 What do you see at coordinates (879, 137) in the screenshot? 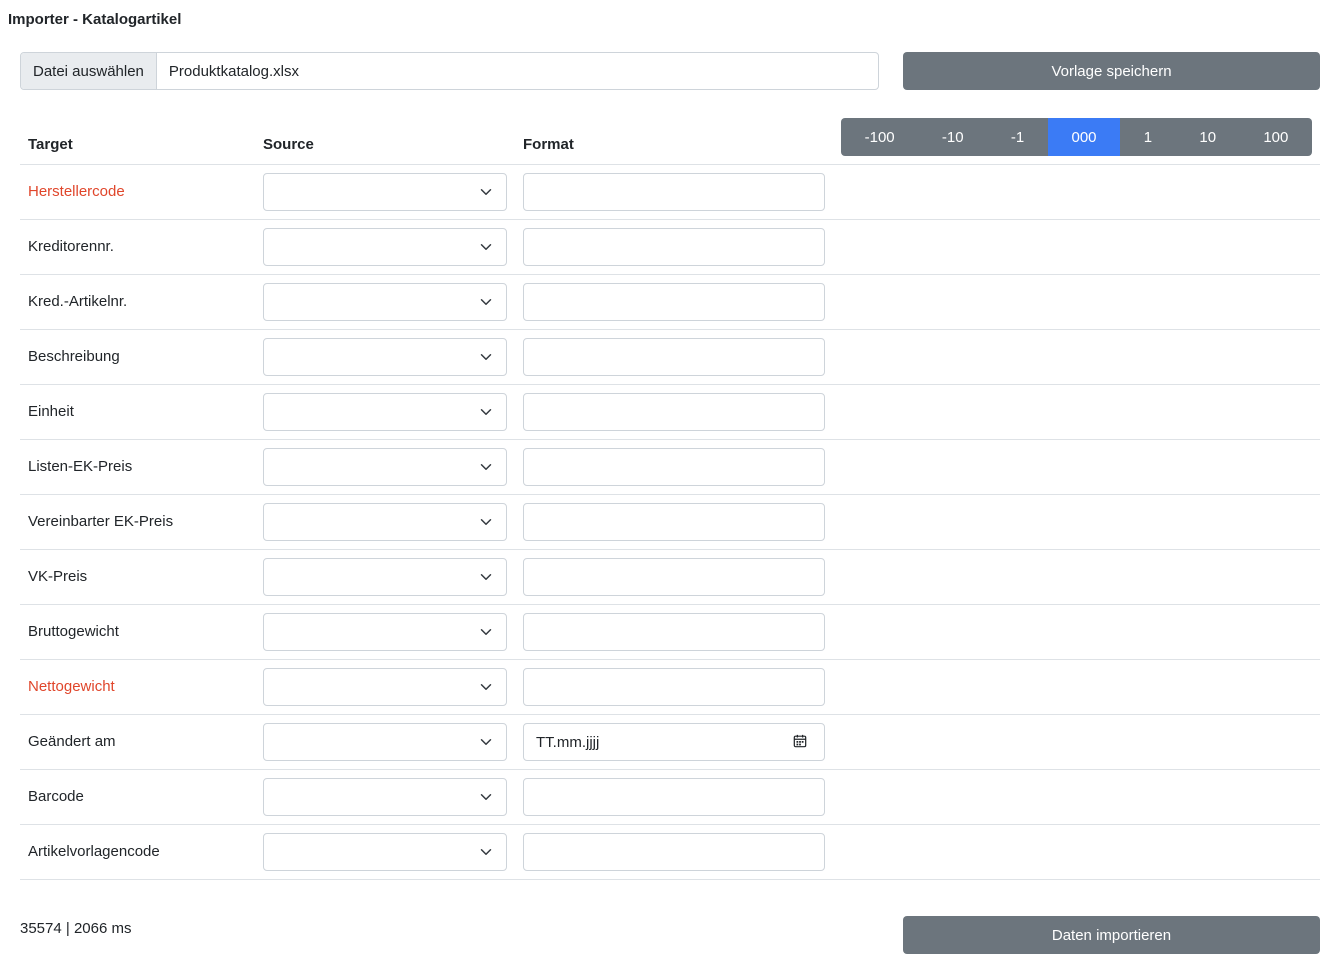
I see `stepper-button: -100` at bounding box center [879, 137].